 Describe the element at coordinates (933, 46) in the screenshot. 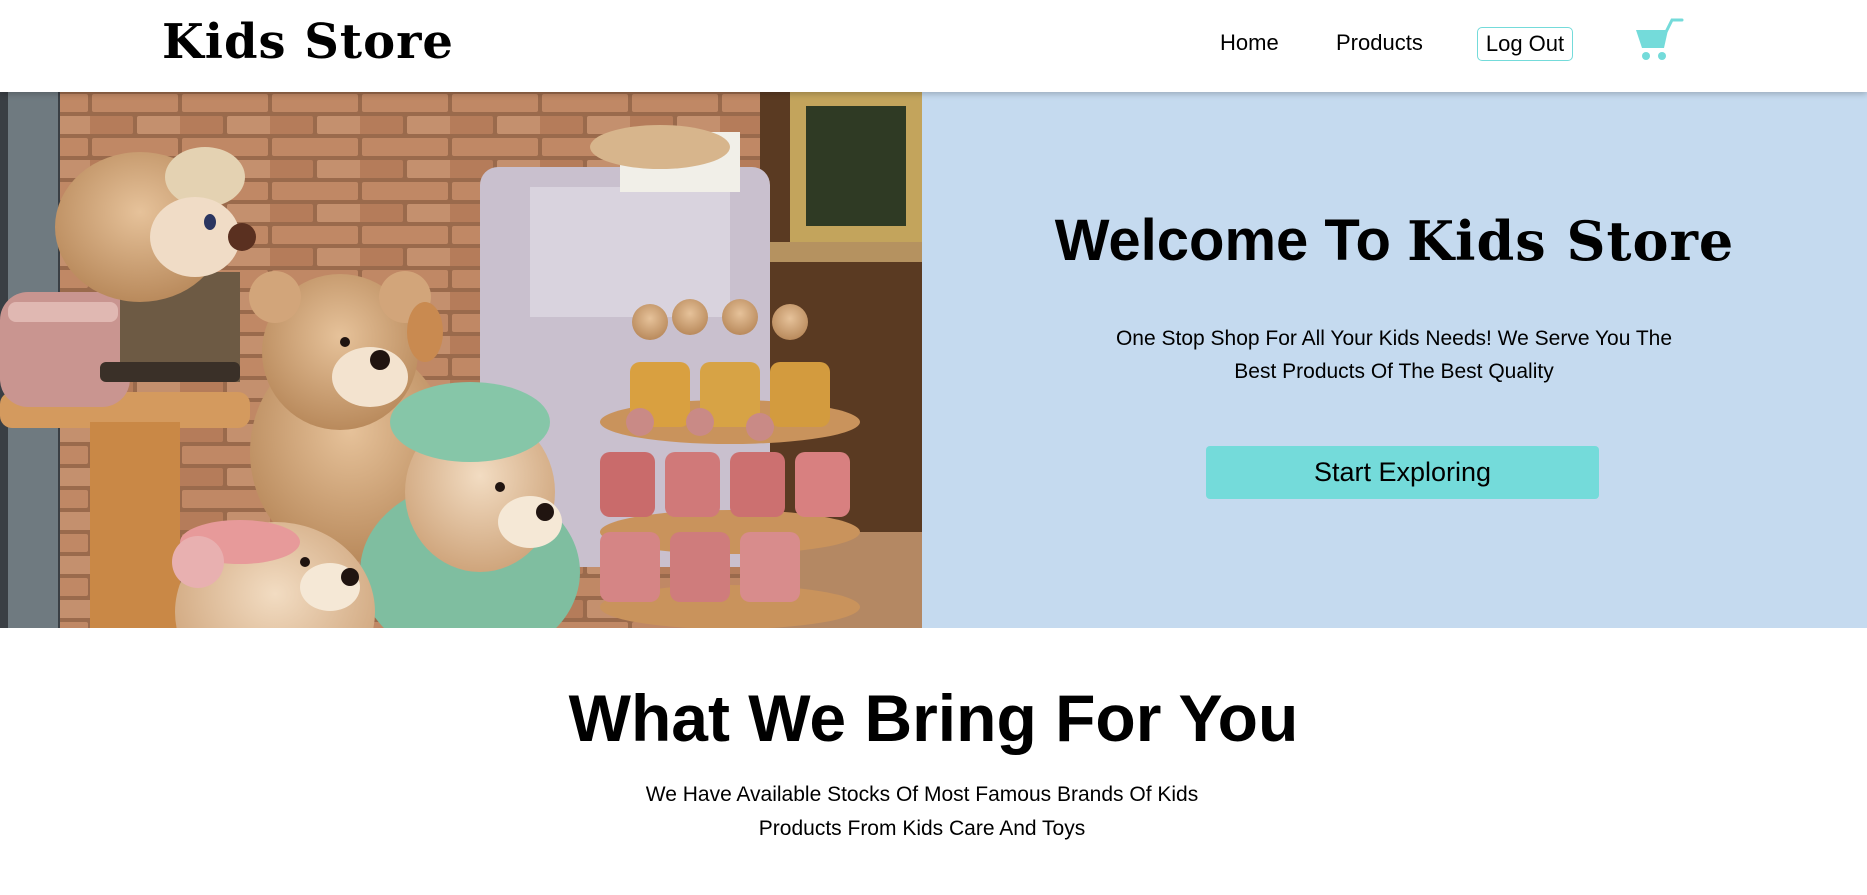

I see `site-header: Kids Store Home Products Log Out` at that location.